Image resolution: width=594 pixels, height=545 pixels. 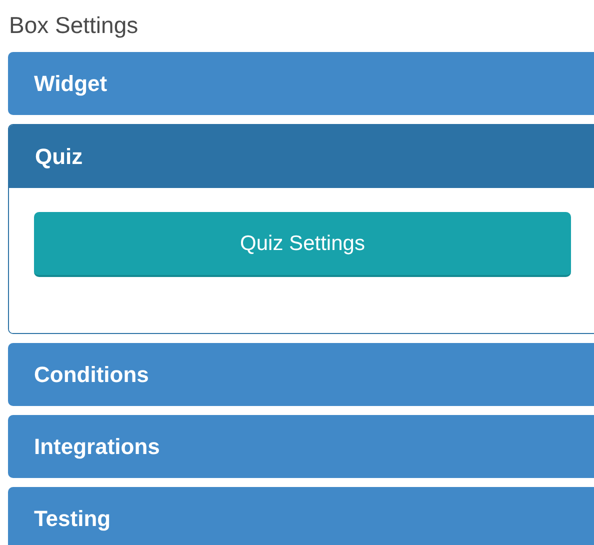 I want to click on accordion-header: Widget, so click(x=301, y=83).